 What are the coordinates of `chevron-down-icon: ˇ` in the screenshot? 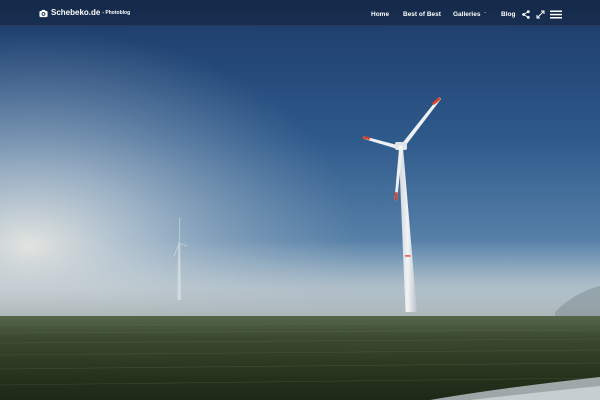 It's located at (485, 13).